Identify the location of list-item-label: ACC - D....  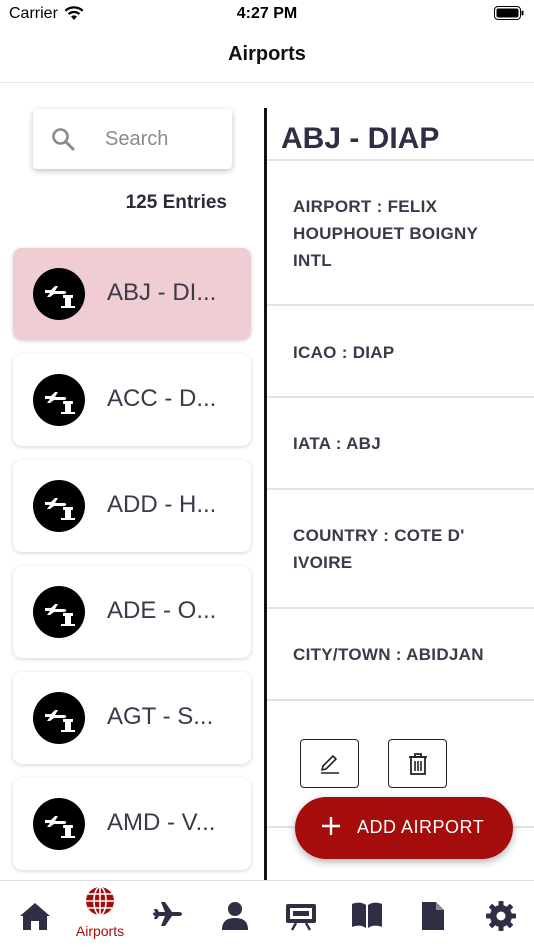
(162, 398).